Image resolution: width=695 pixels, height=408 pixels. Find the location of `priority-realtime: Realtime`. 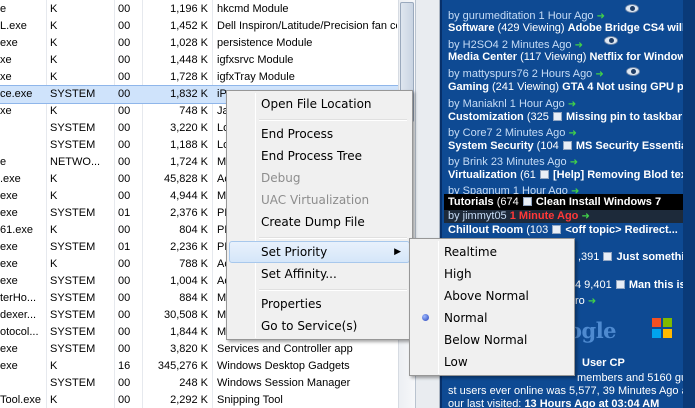

priority-realtime: Realtime is located at coordinates (492, 252).